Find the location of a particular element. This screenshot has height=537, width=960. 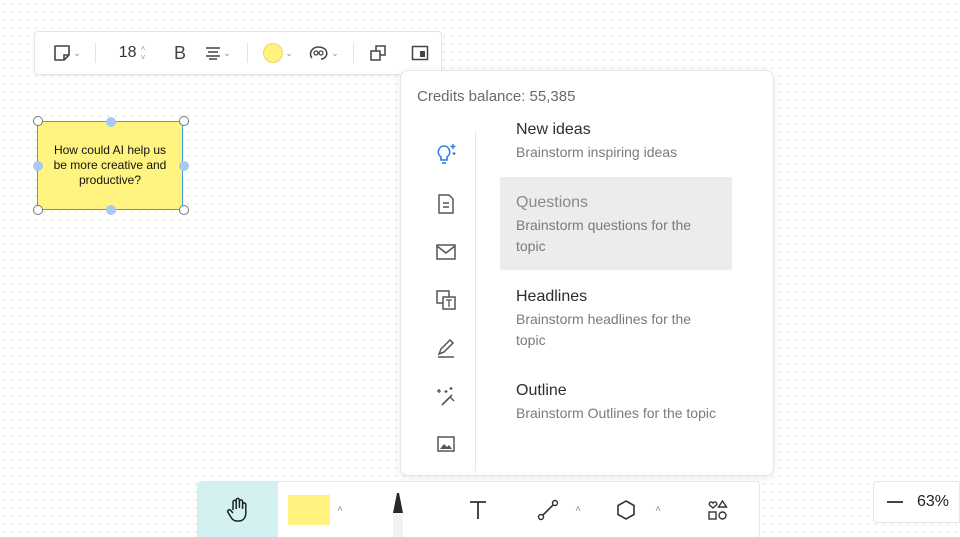

mail-icon is located at coordinates (446, 252).